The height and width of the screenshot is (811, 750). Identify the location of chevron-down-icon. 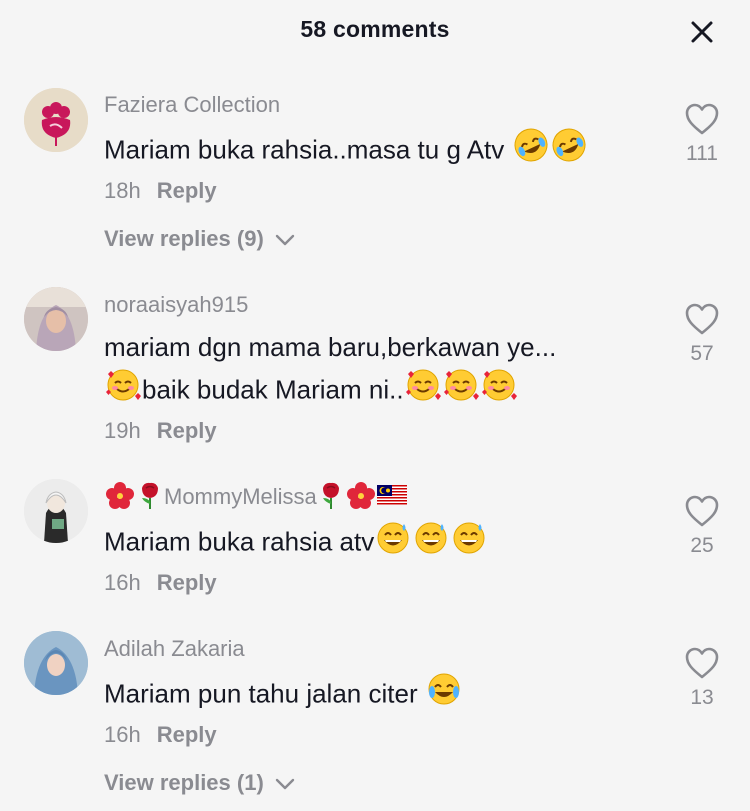
(285, 784).